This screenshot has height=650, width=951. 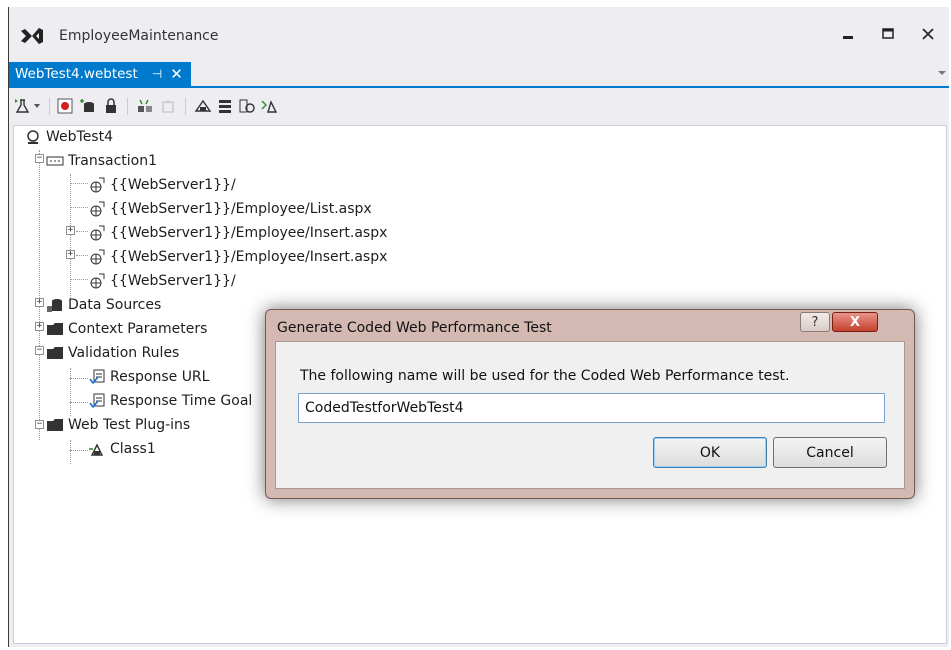 What do you see at coordinates (55, 305) in the screenshot?
I see `database-icon` at bounding box center [55, 305].